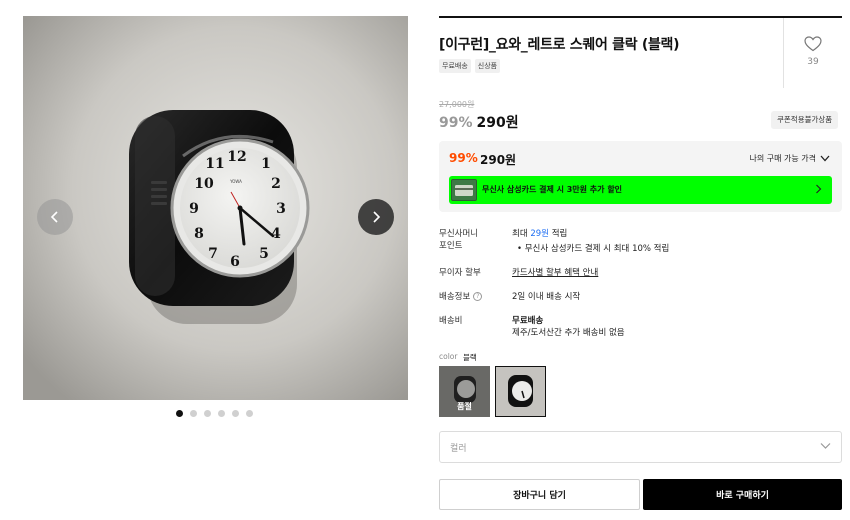 The width and height of the screenshot is (850, 520). Describe the element at coordinates (451, 321) in the screenshot. I see `shipping-fee-label: 배송비` at that location.